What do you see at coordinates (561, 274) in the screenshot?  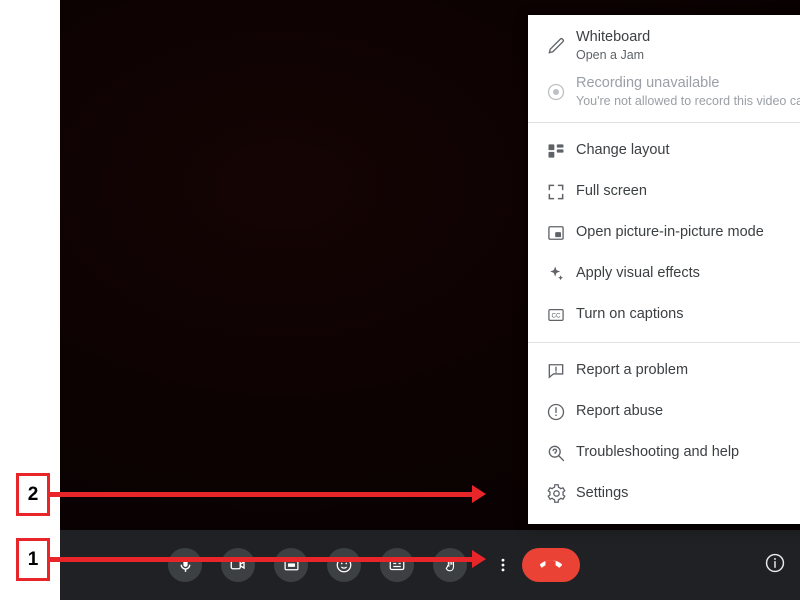 I see `sparkle-icon` at bounding box center [561, 274].